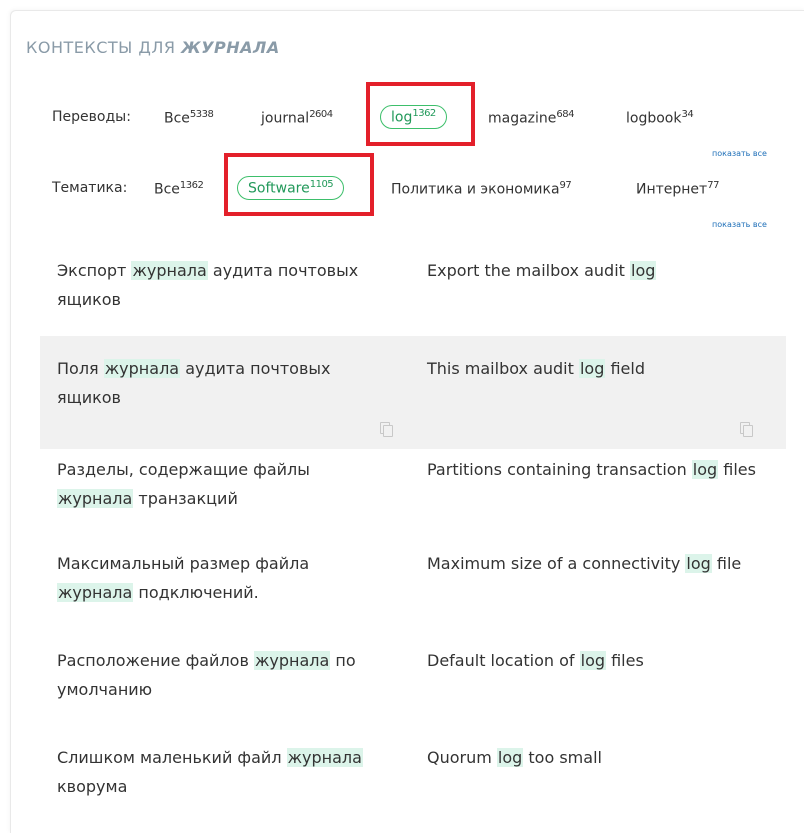 This screenshot has width=804, height=833. I want to click on chip-count: 5338, so click(201, 114).